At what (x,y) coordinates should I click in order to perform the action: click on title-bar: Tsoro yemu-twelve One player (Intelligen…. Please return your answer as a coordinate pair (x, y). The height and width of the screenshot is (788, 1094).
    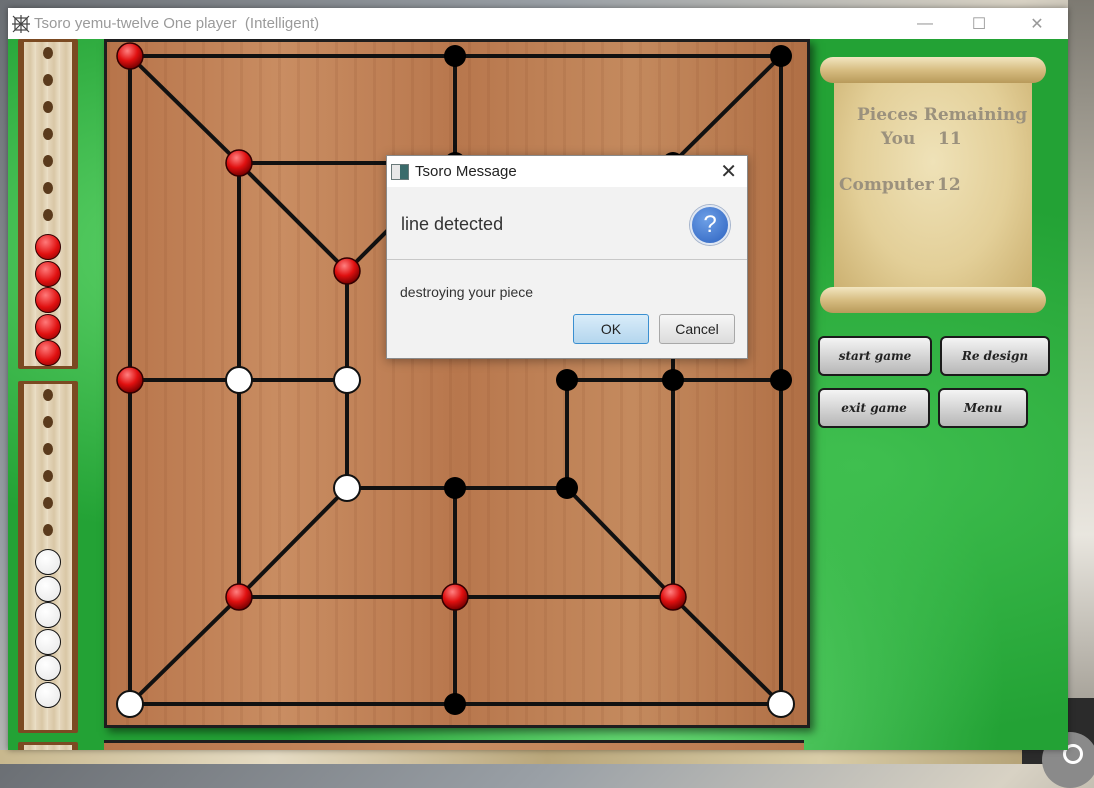
    Looking at the image, I should click on (538, 23).